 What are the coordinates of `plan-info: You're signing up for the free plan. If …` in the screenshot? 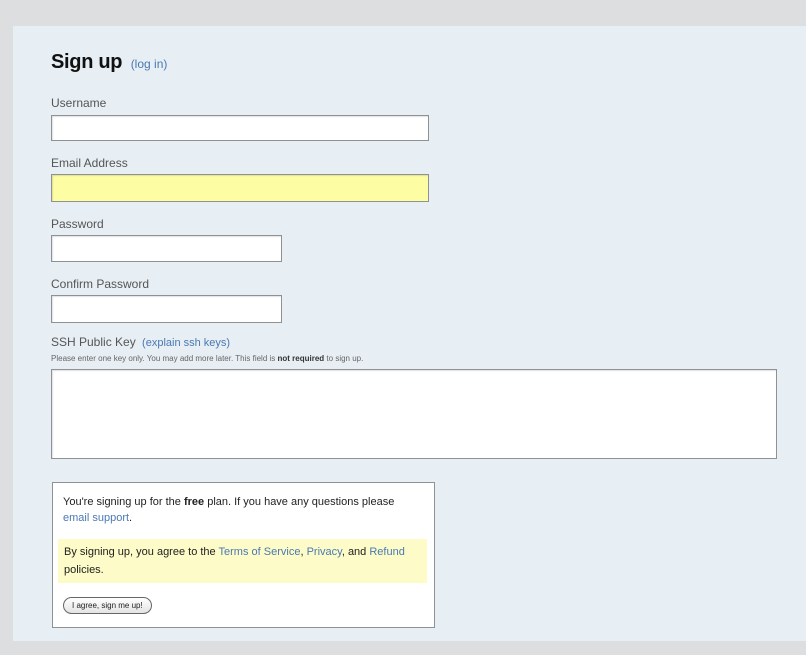 It's located at (243, 510).